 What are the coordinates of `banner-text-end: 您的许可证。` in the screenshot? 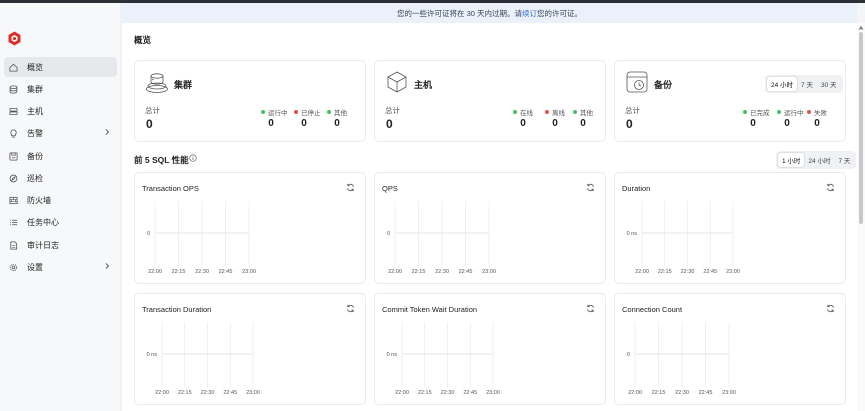 It's located at (559, 13).